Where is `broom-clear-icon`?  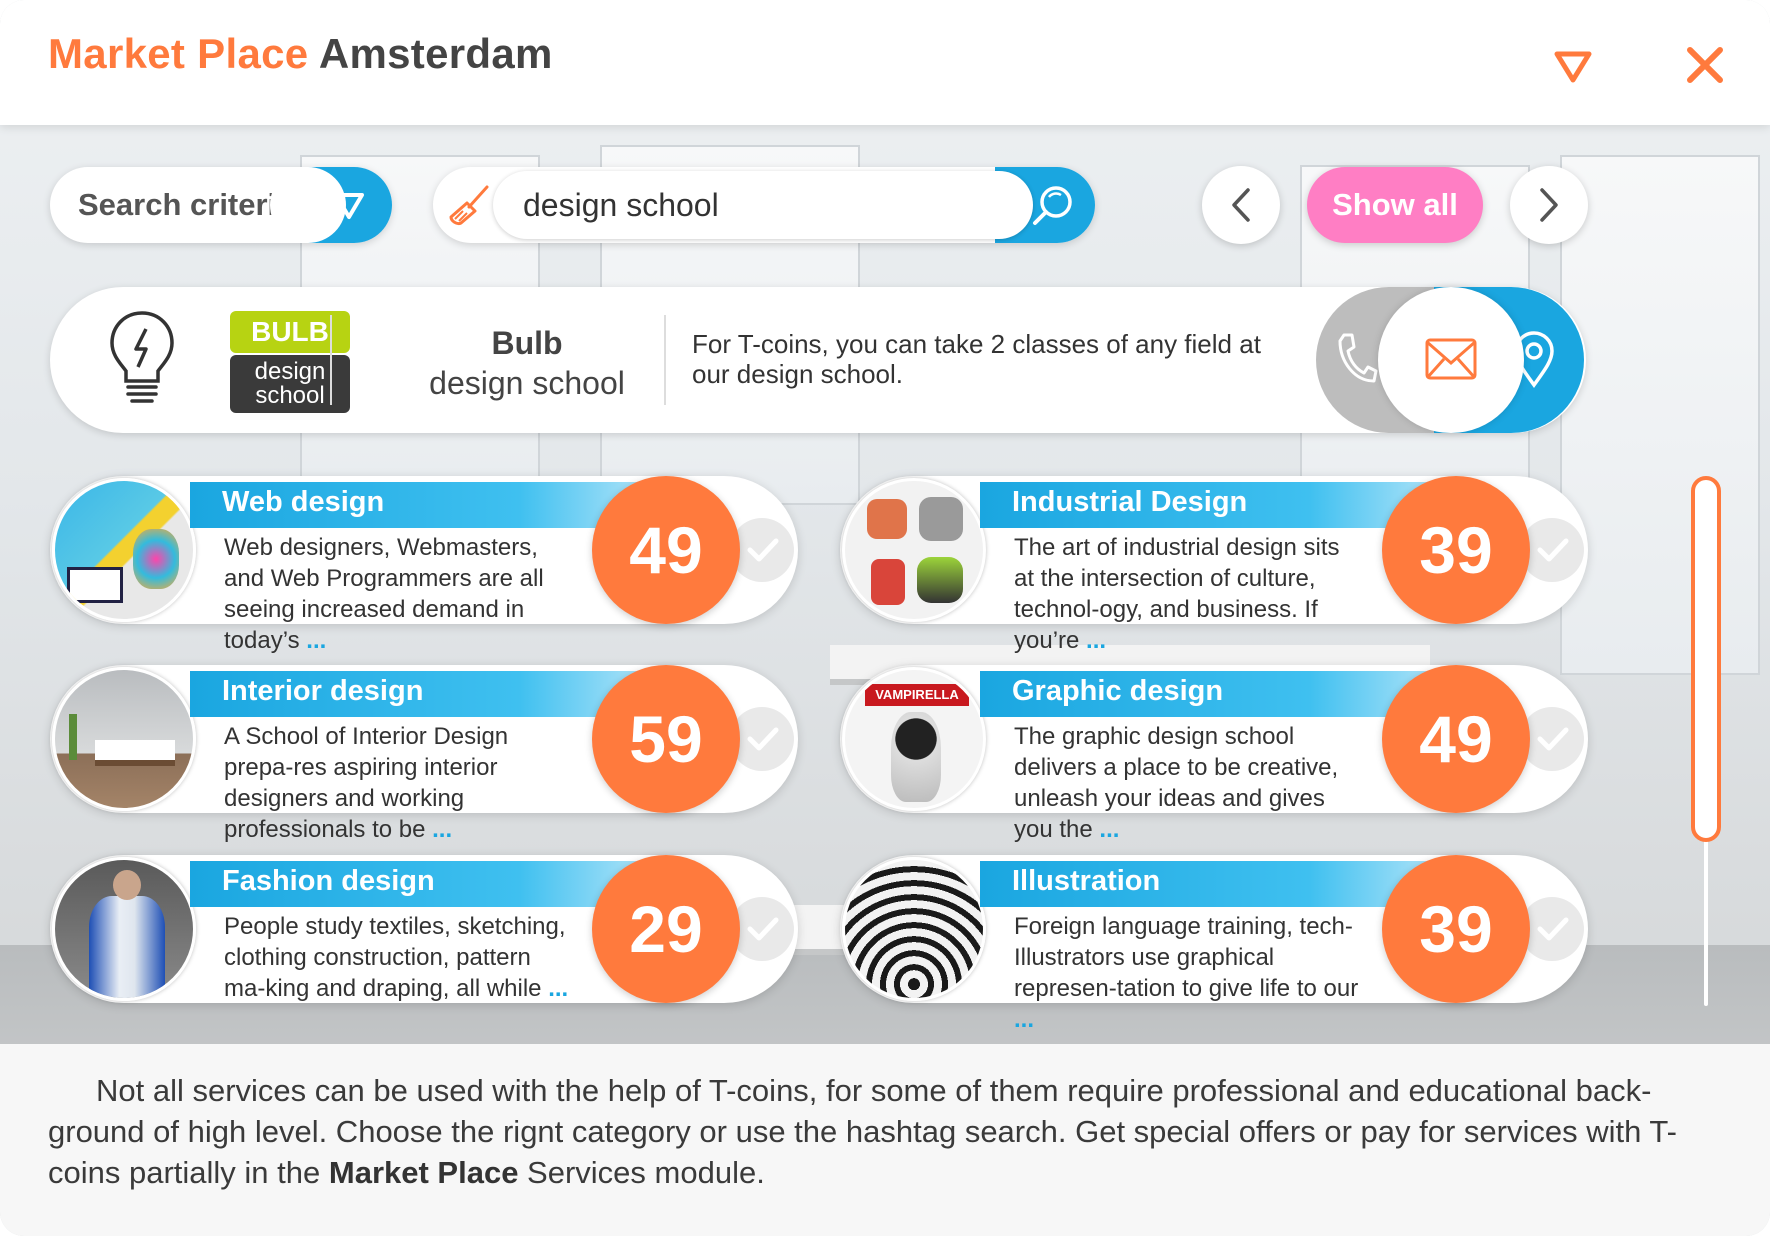
broom-clear-icon is located at coordinates (469, 205).